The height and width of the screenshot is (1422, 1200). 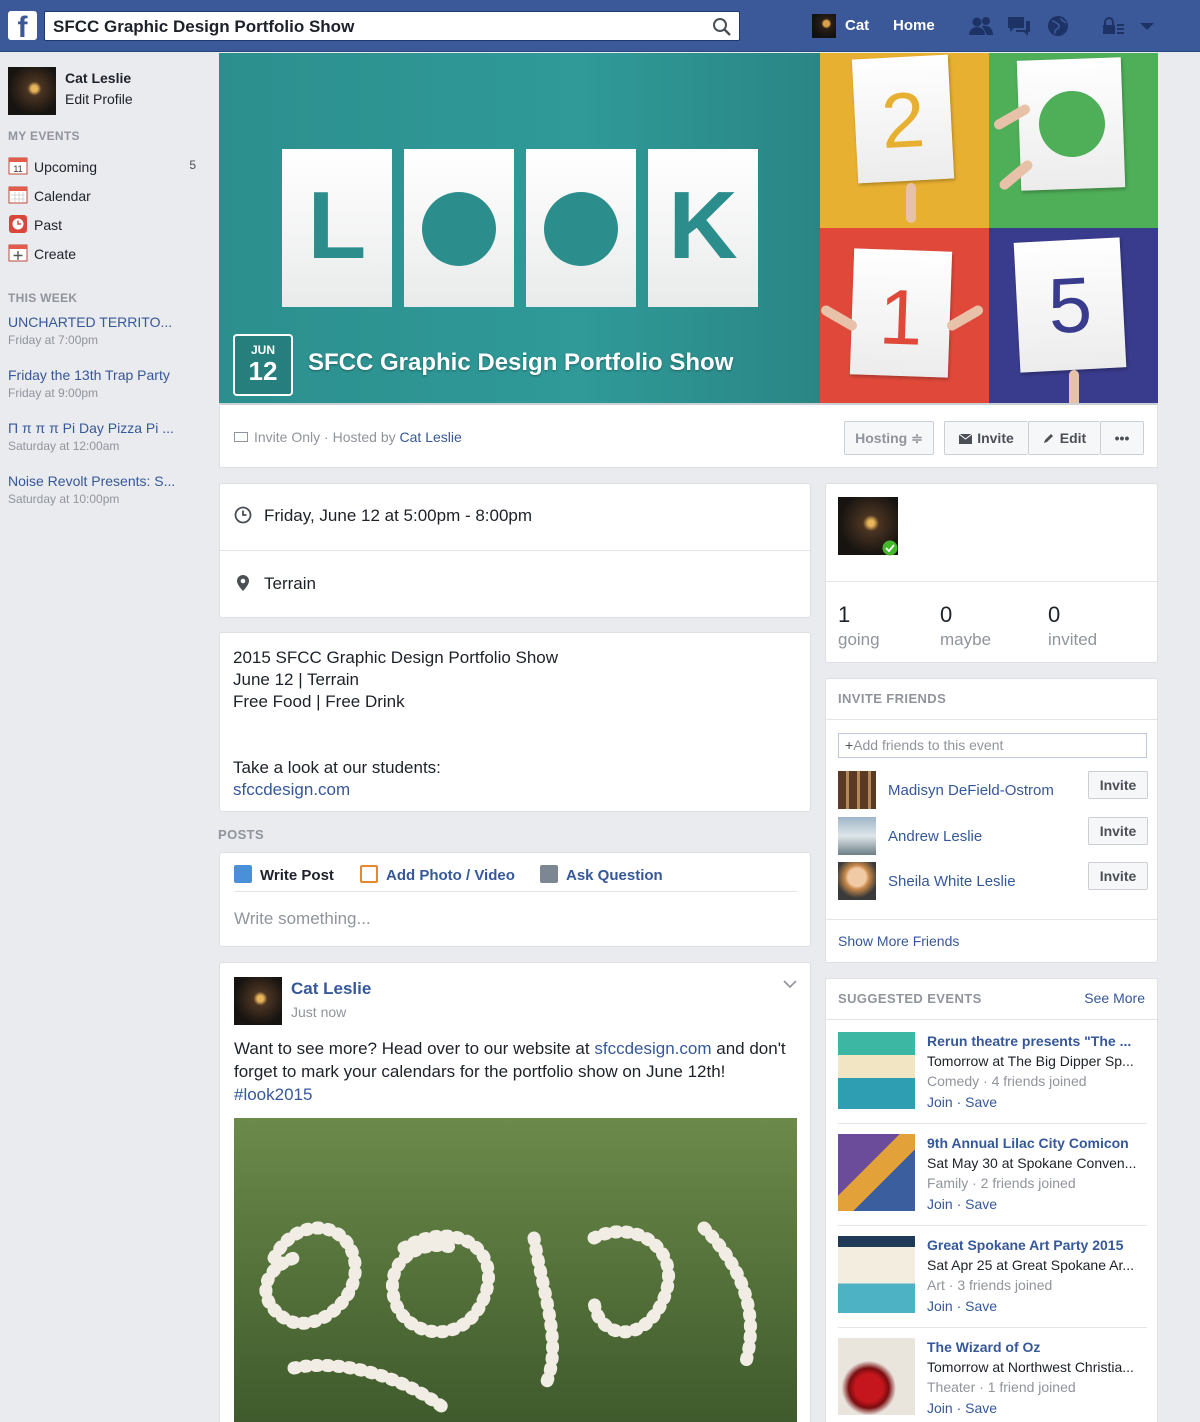 I want to click on cover-letter-card, so click(x=581, y=228).